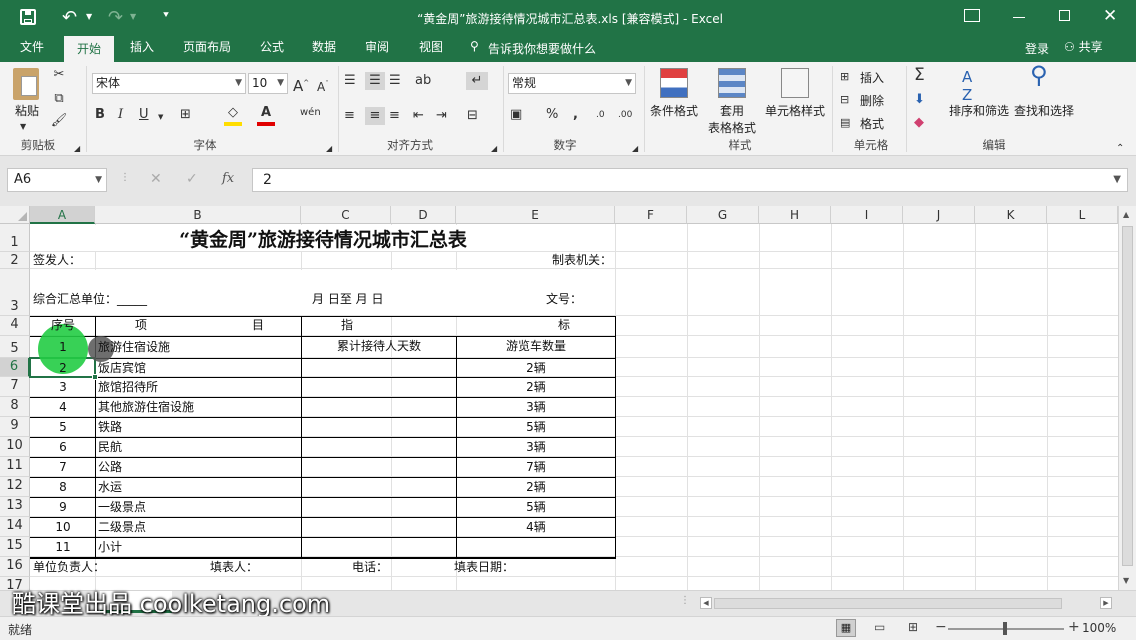 The width and height of the screenshot is (1136, 640). I want to click on align-right-icon: ≡, so click(394, 116).